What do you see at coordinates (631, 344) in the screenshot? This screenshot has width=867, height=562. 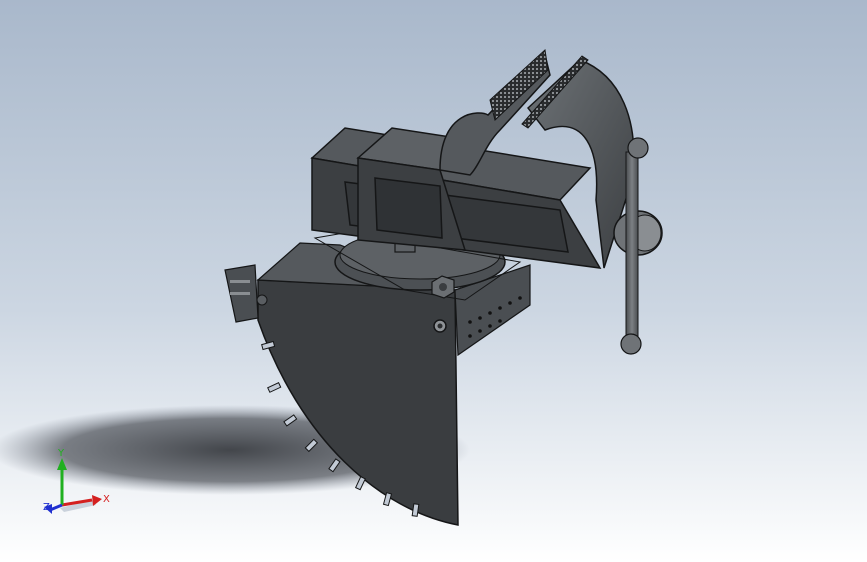 I see `handle-knob-bottom` at bounding box center [631, 344].